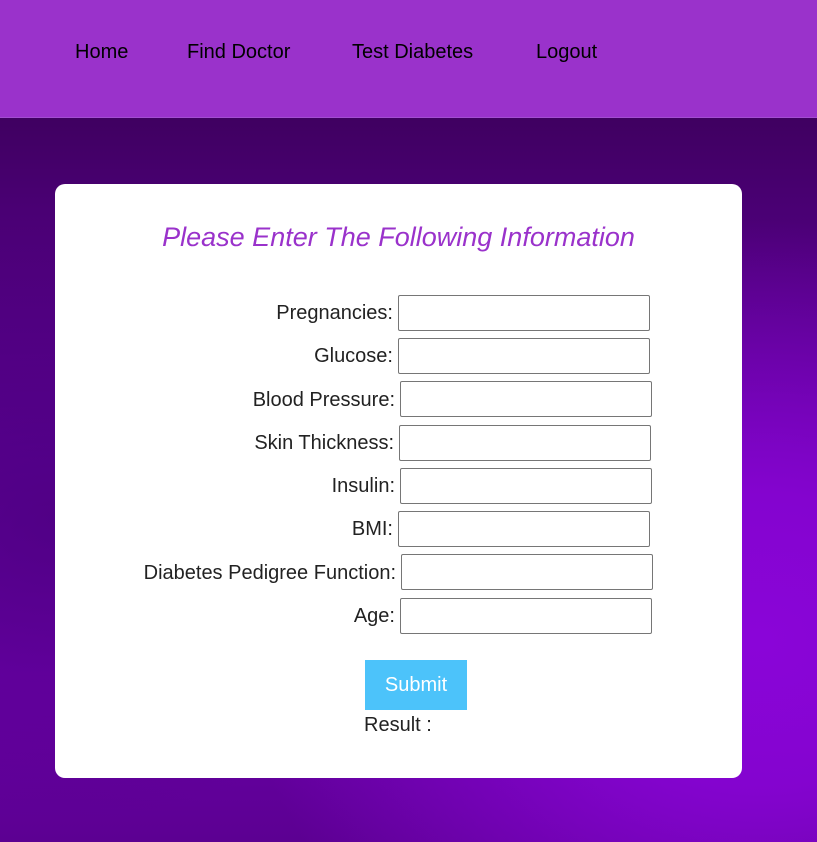  What do you see at coordinates (269, 573) in the screenshot?
I see `diabetes-pedigree-function-label: Diabetes Pedigree Function:` at bounding box center [269, 573].